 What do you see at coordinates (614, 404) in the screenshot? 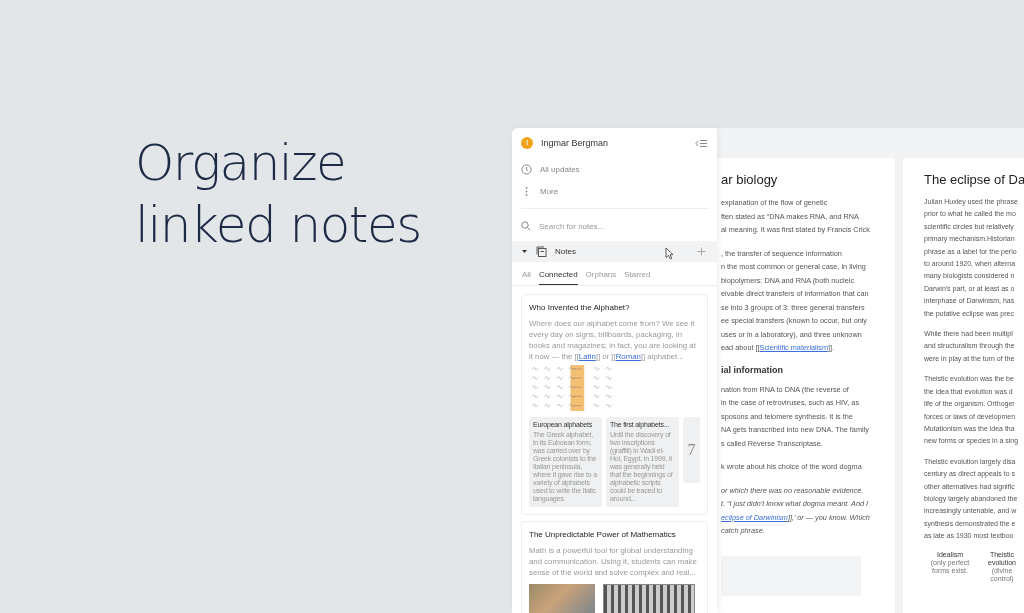
I see `note-card` at bounding box center [614, 404].